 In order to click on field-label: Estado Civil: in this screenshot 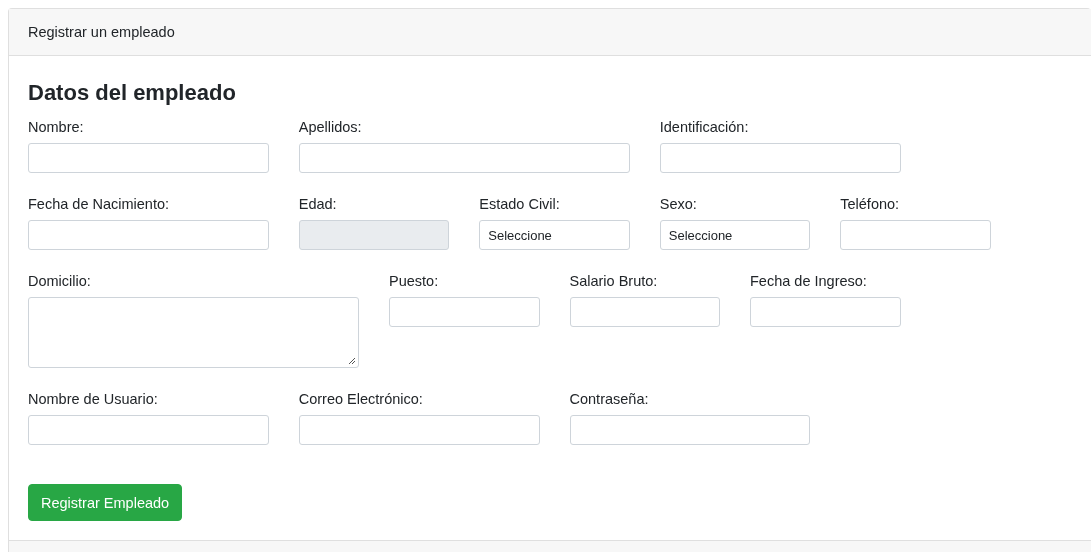, I will do `click(519, 204)`.